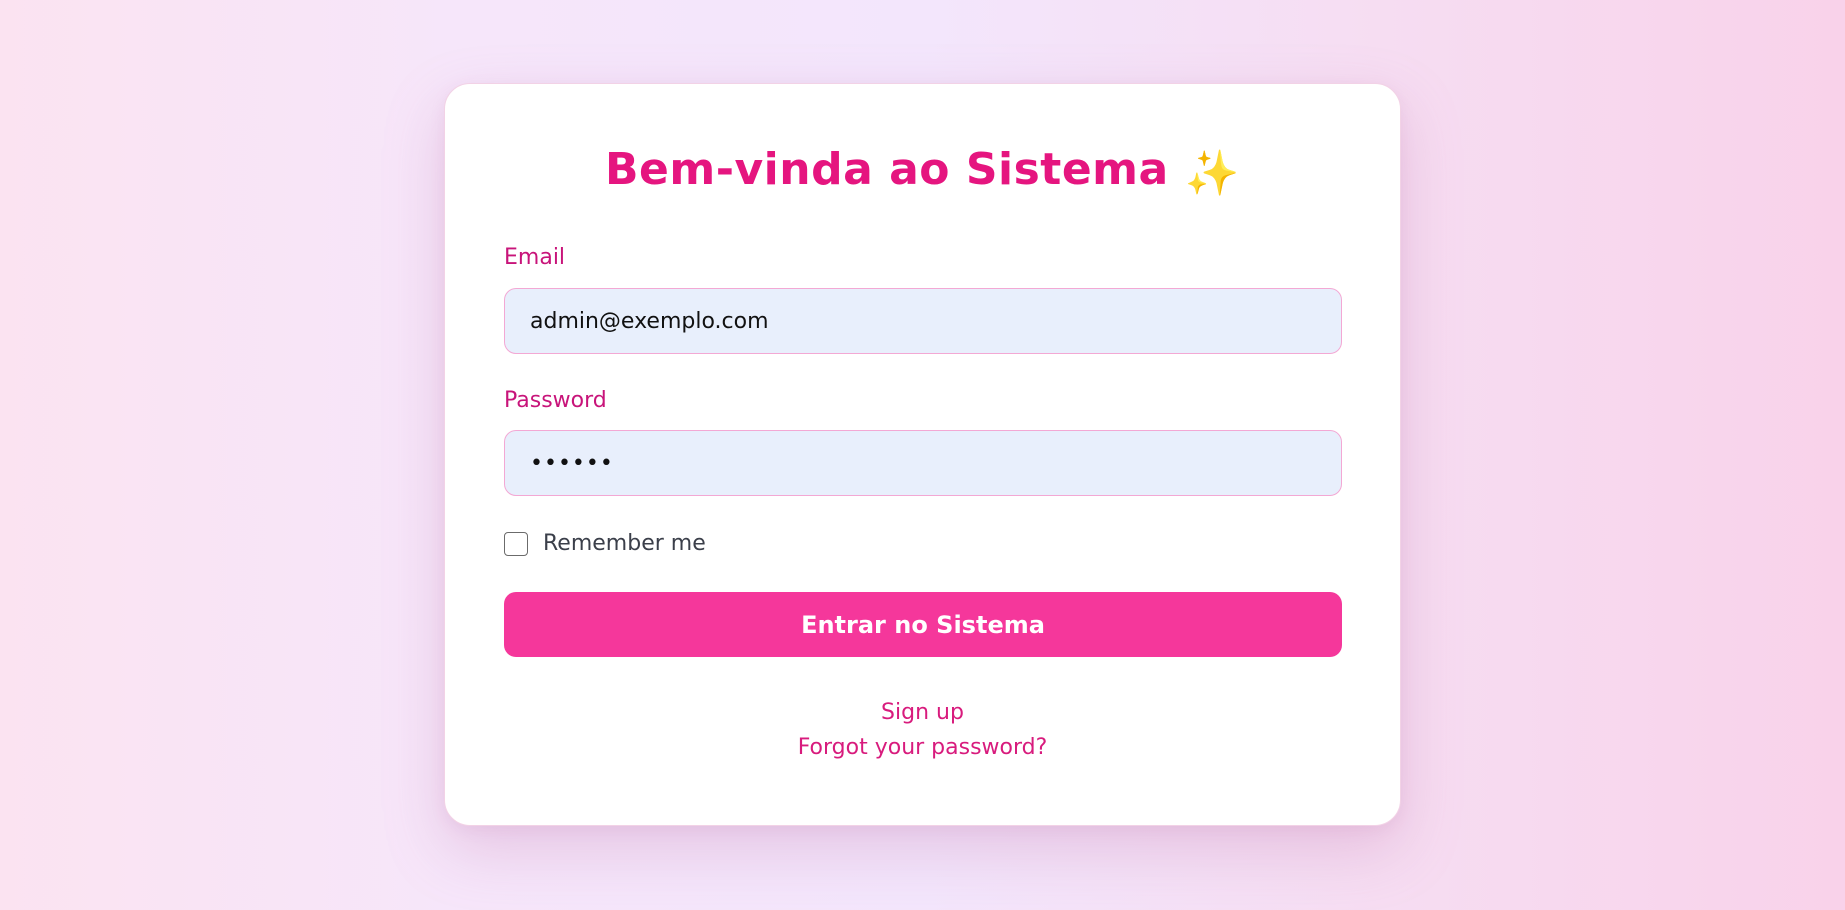 Image resolution: width=1845 pixels, height=910 pixels. I want to click on password-field: ••••••, so click(923, 463).